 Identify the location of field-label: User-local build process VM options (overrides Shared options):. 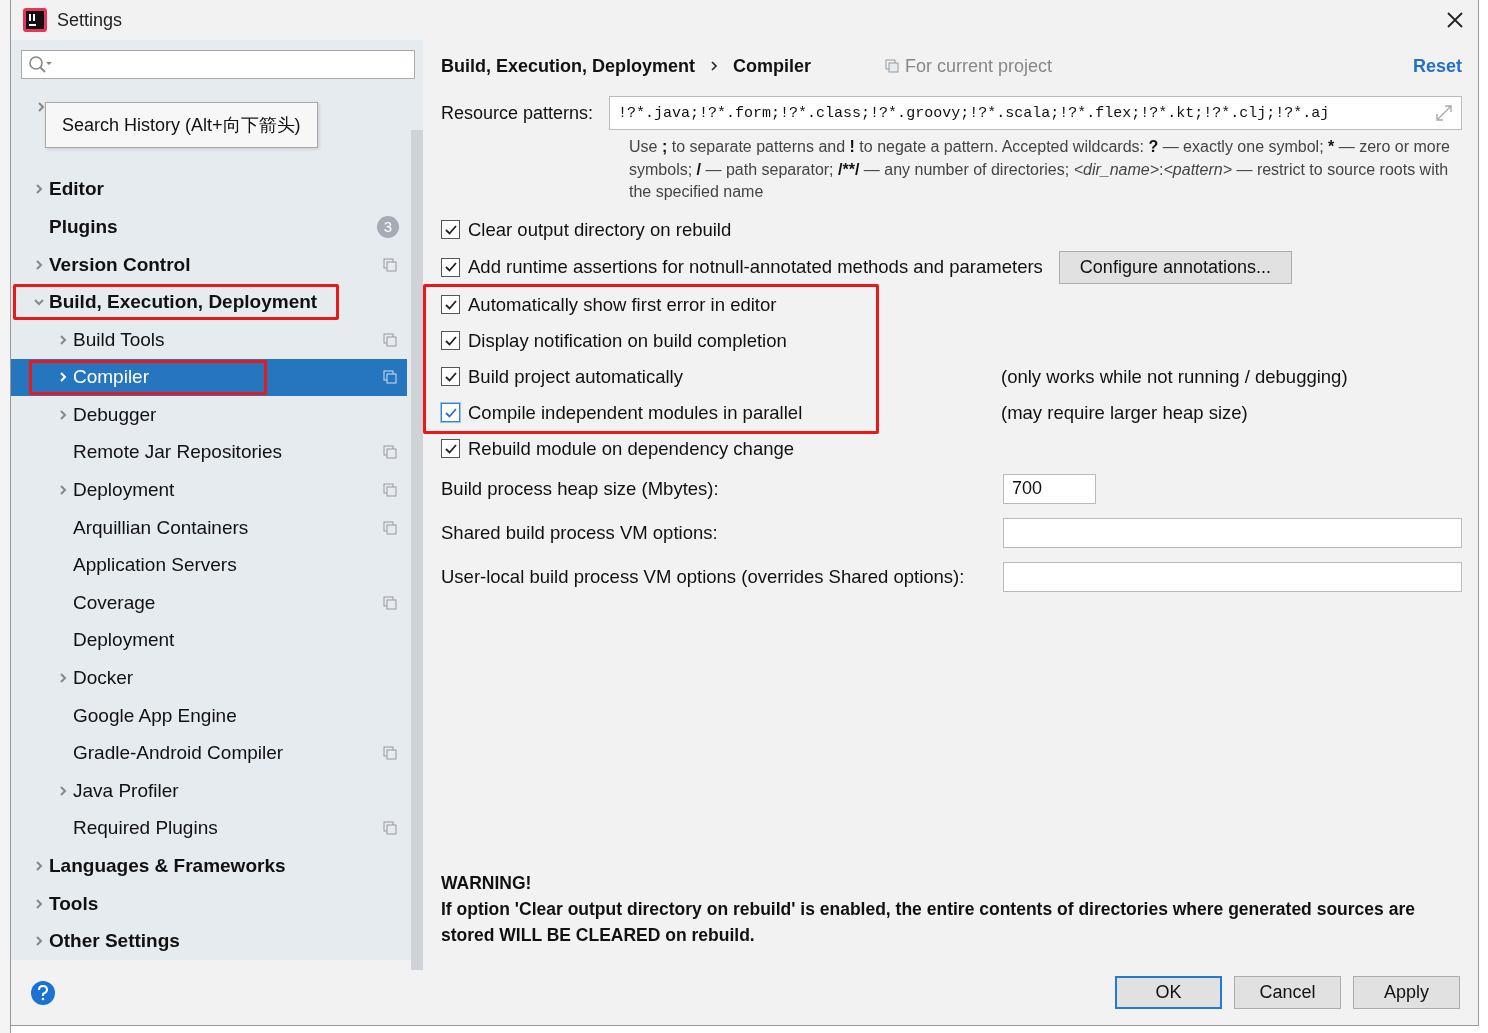
(703, 576).